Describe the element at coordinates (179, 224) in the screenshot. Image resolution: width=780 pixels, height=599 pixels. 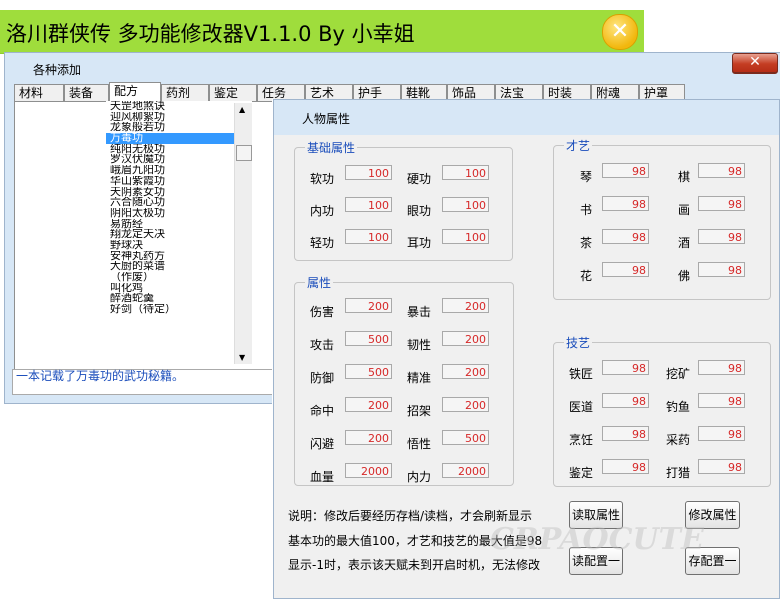
I see `list-item: 易筋经` at that location.